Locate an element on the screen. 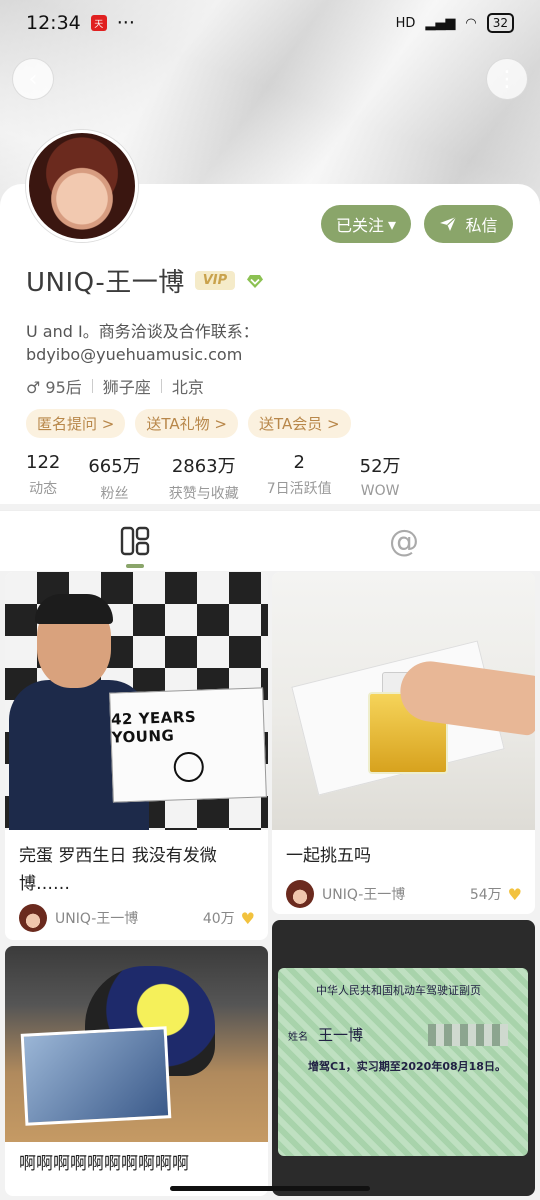  stat-value: 52万 is located at coordinates (380, 466).